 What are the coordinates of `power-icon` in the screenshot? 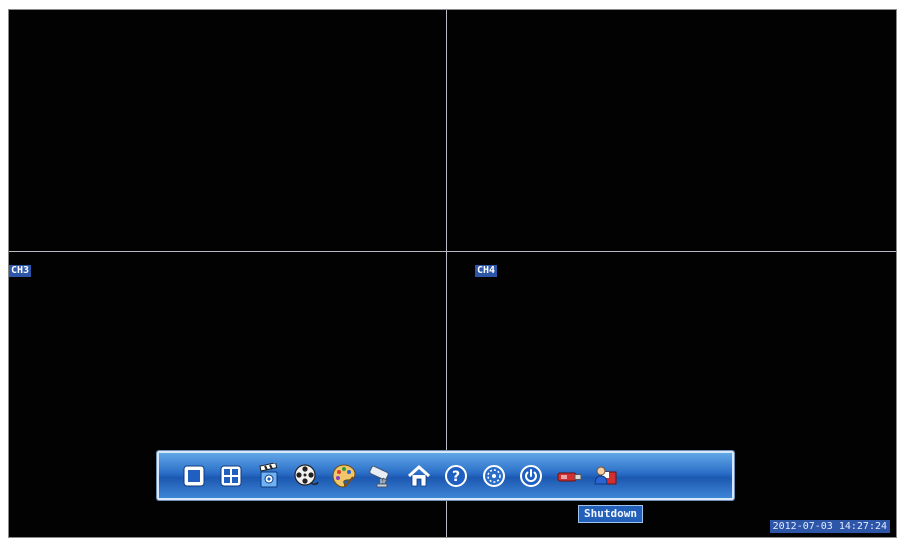 It's located at (531, 475).